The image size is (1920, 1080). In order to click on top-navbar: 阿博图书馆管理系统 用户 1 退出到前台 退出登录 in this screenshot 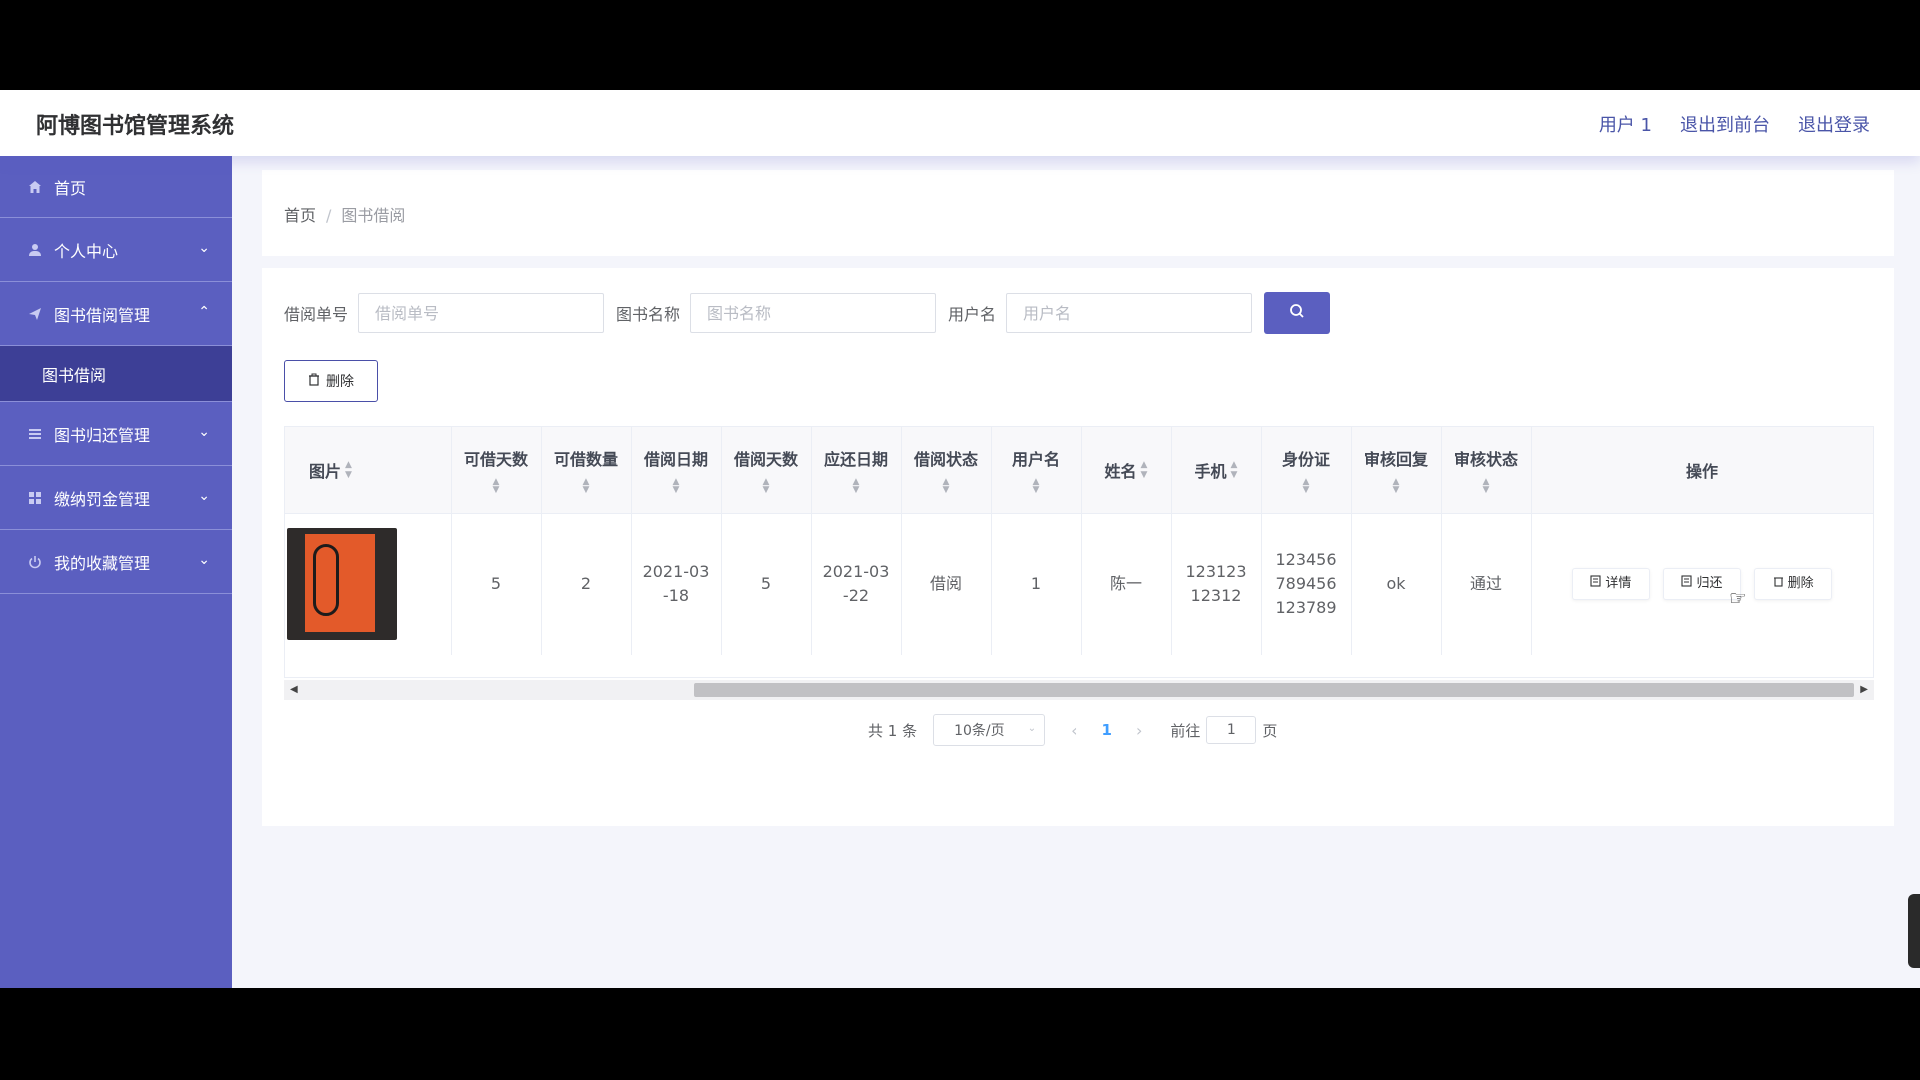, I will do `click(960, 123)`.